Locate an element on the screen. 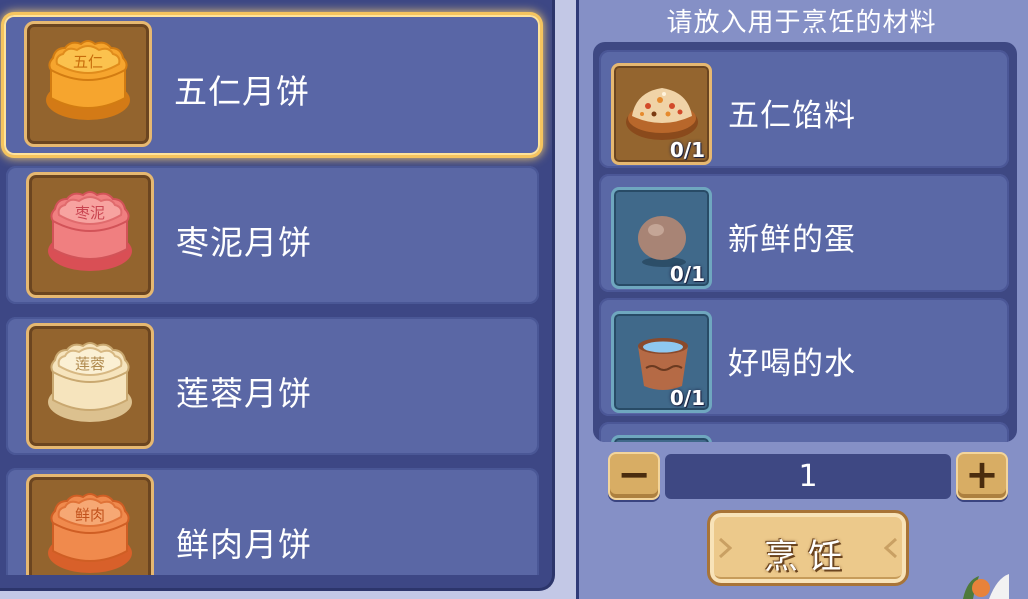  material-name: 五仁馅料 is located at coordinates (792, 116).